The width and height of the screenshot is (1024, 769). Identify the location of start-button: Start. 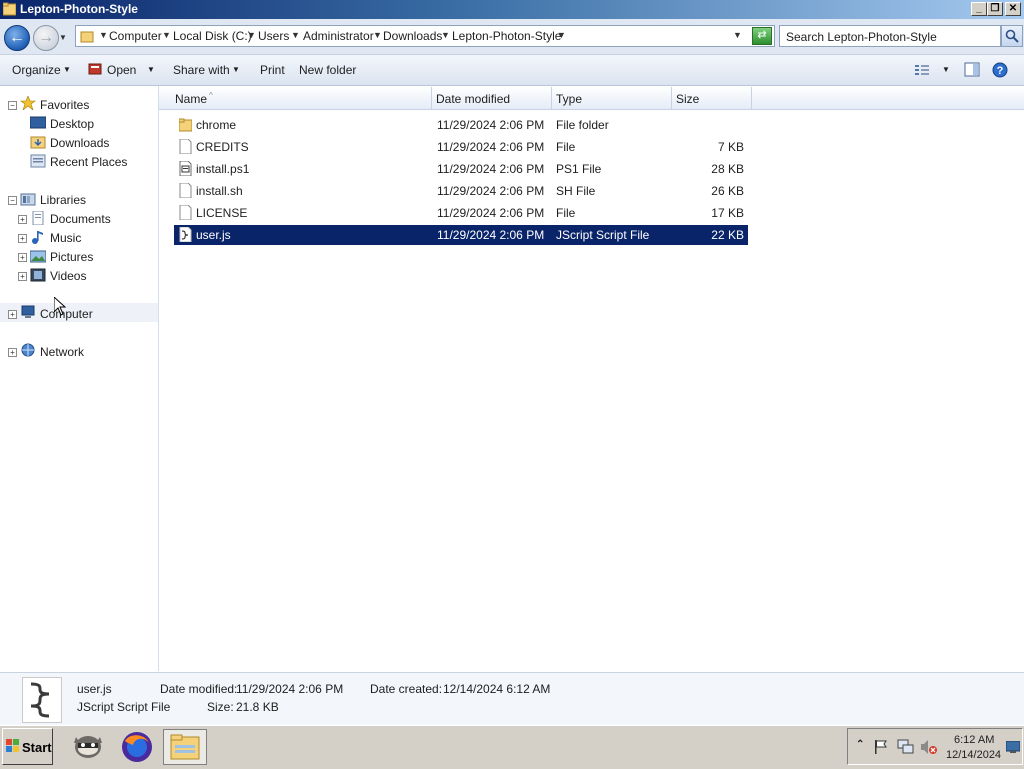
(27, 746).